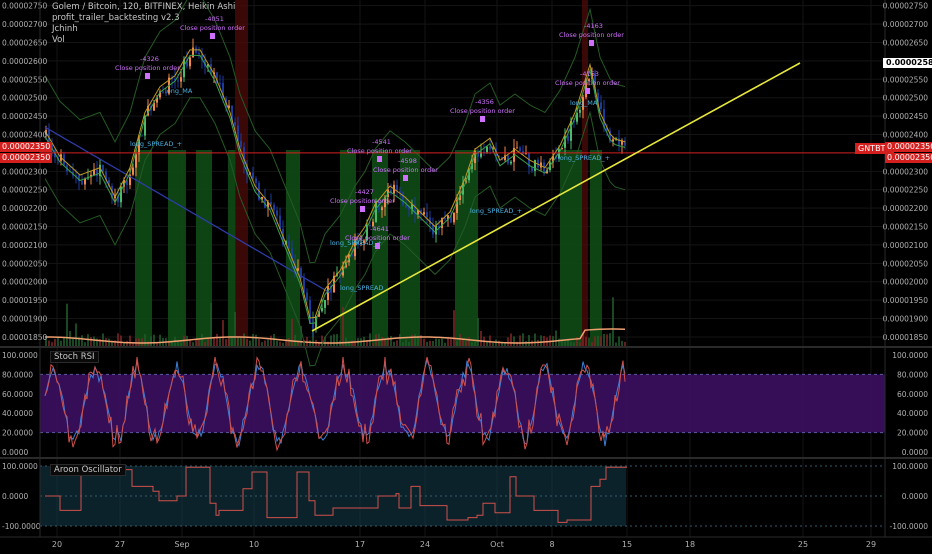 This screenshot has height=554, width=932. Describe the element at coordinates (254, 544) in the screenshot. I see `time-tick: 10` at that location.